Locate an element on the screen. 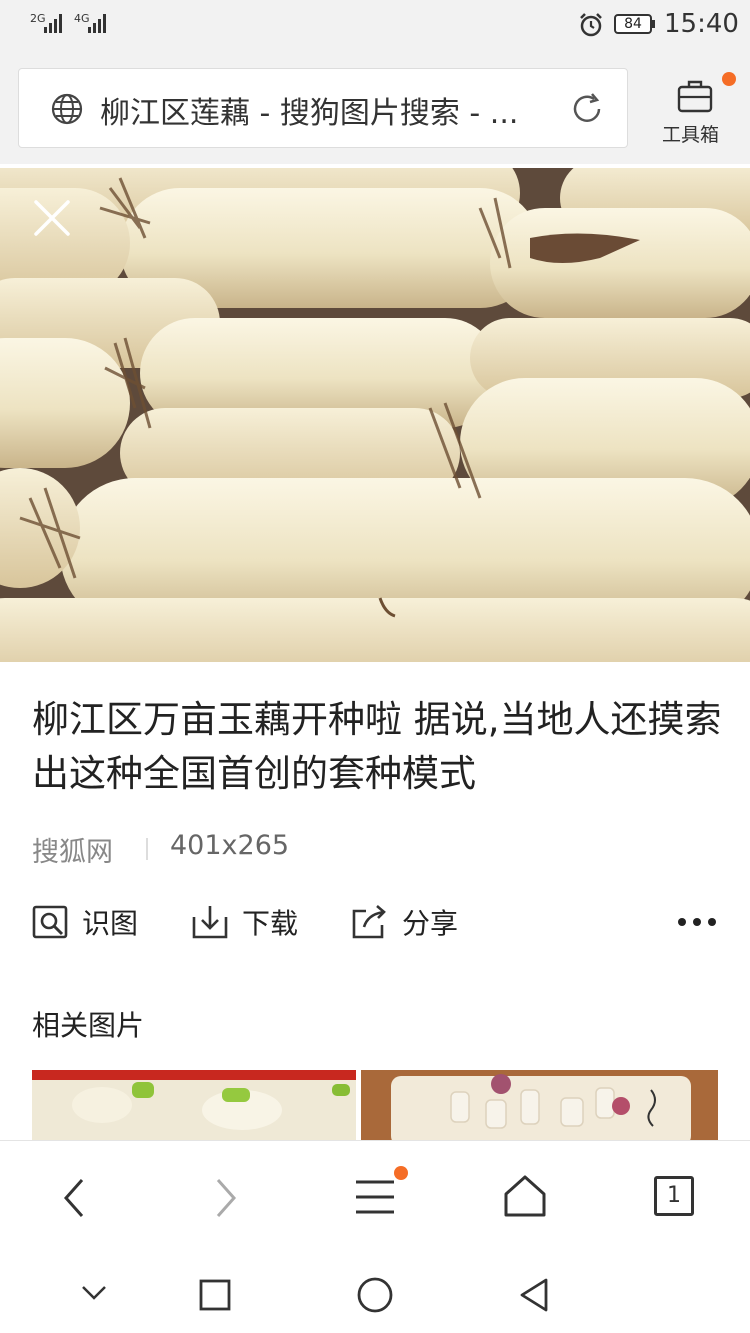 This screenshot has width=750, height=1333. recognize-label: 识图 is located at coordinates (110, 923).